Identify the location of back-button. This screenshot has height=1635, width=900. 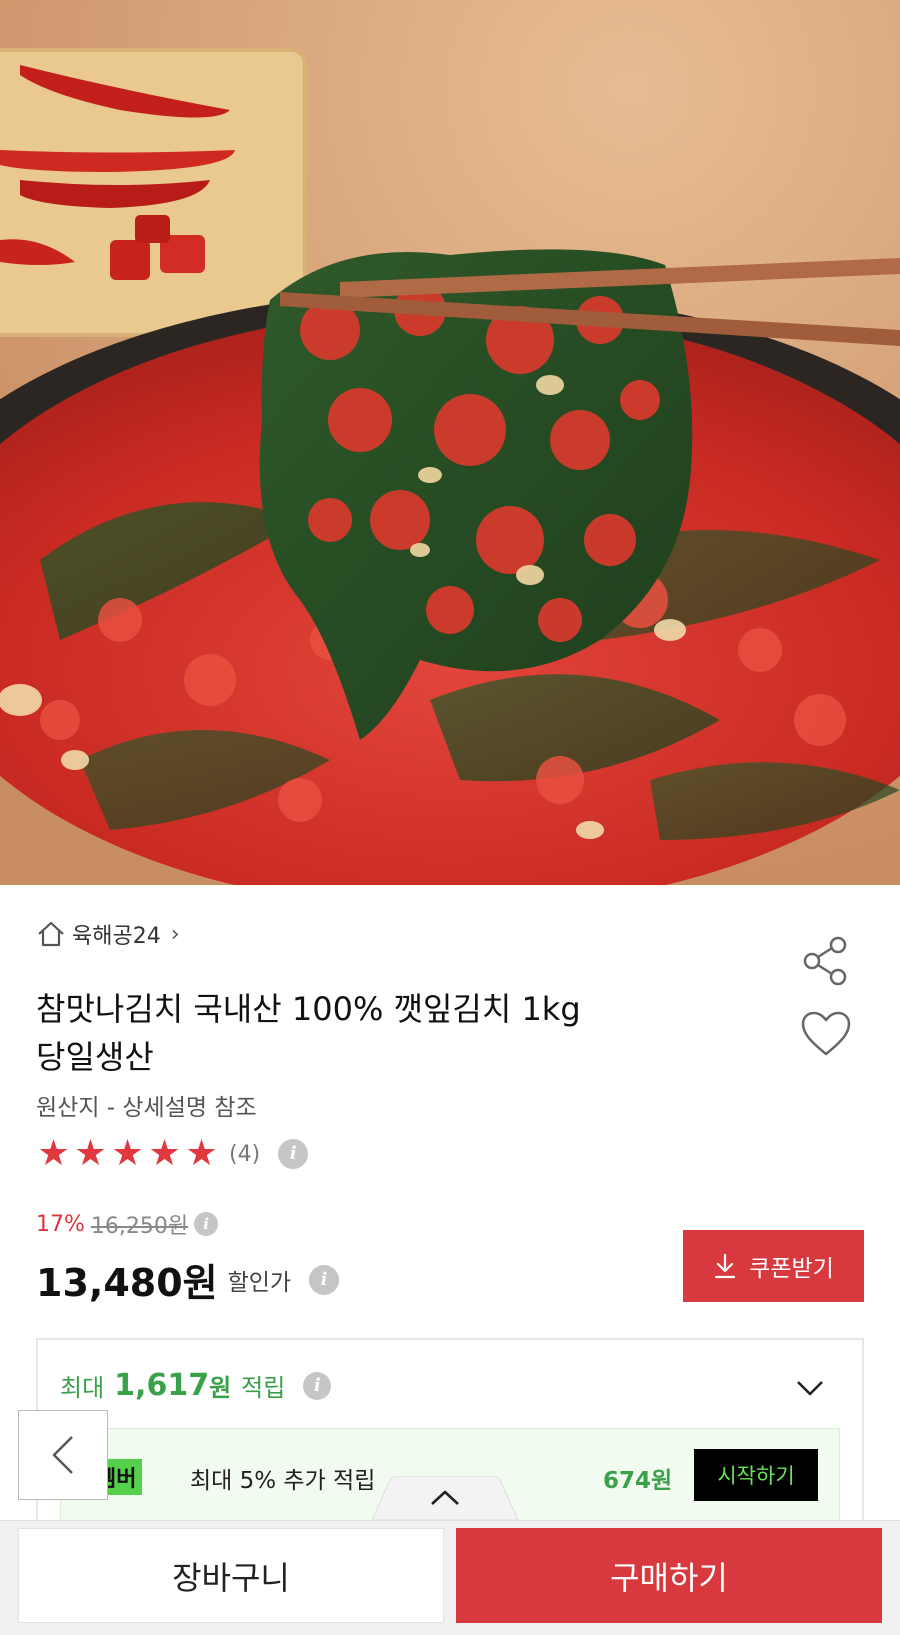
(63, 1455).